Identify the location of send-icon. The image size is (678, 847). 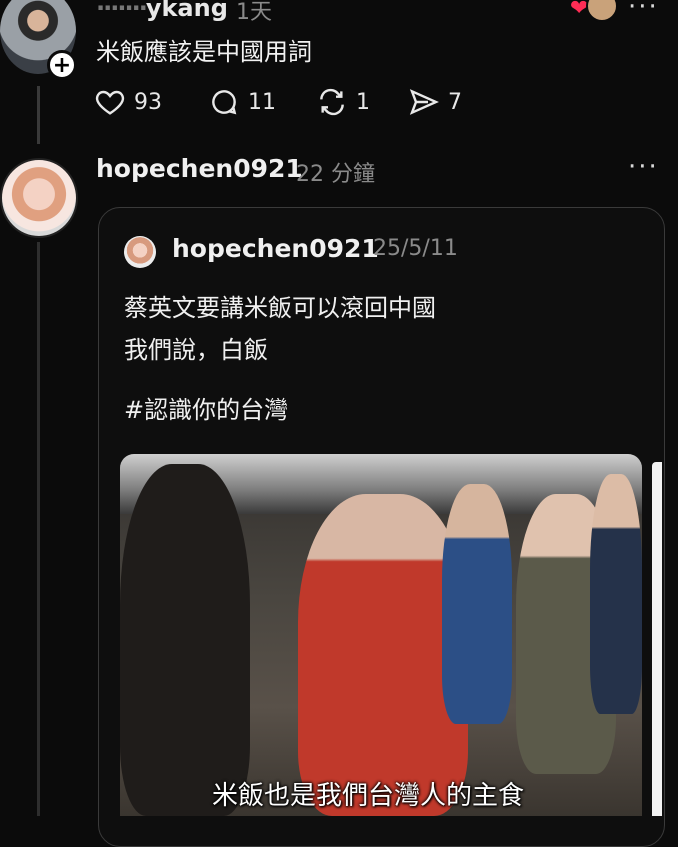
(424, 102).